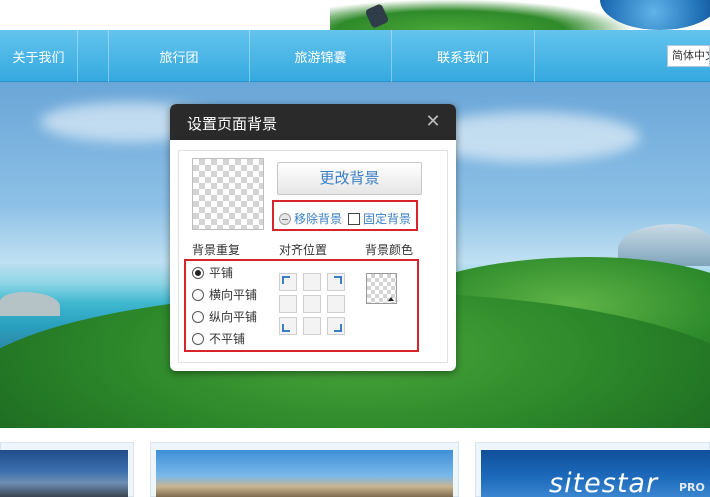 This screenshot has width=710, height=497. Describe the element at coordinates (354, 218) in the screenshot. I see `fix-background-checkbox` at that location.